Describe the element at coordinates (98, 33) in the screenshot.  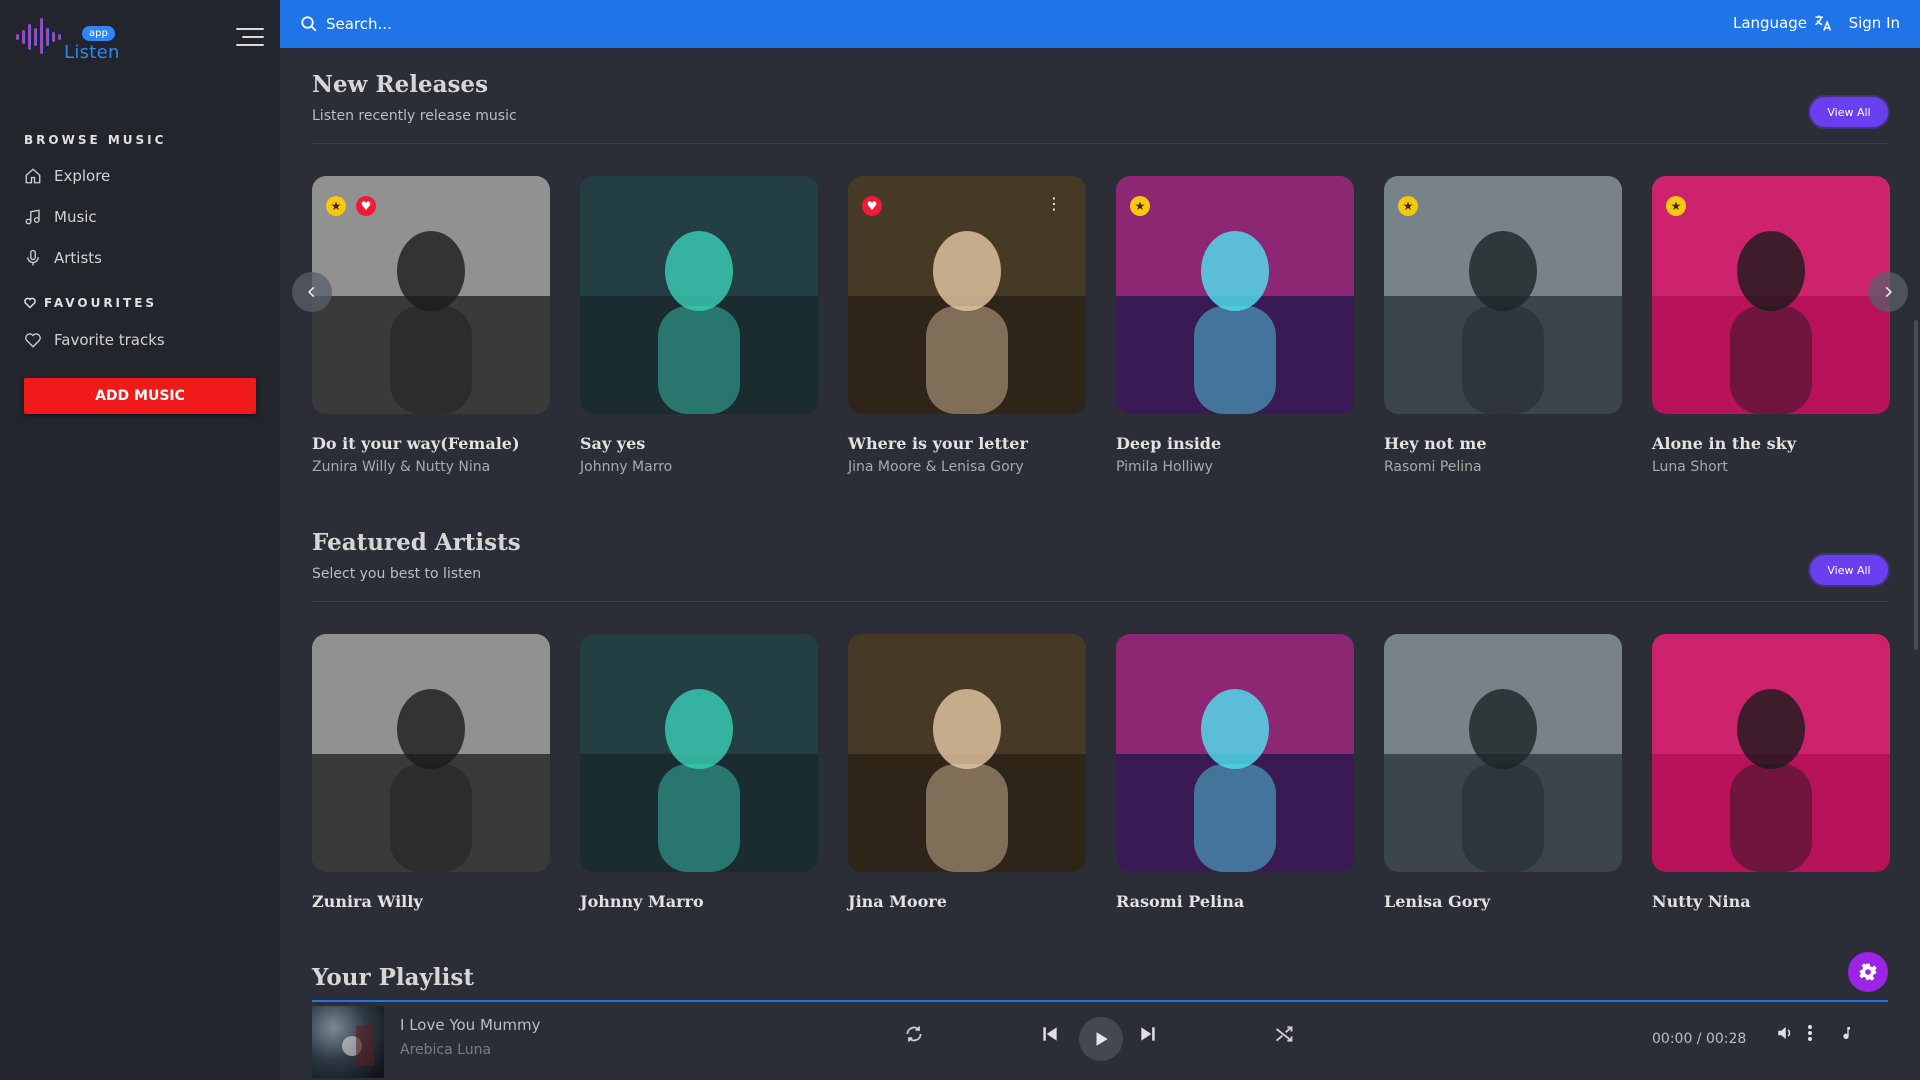
I see `logo-badge: app` at that location.